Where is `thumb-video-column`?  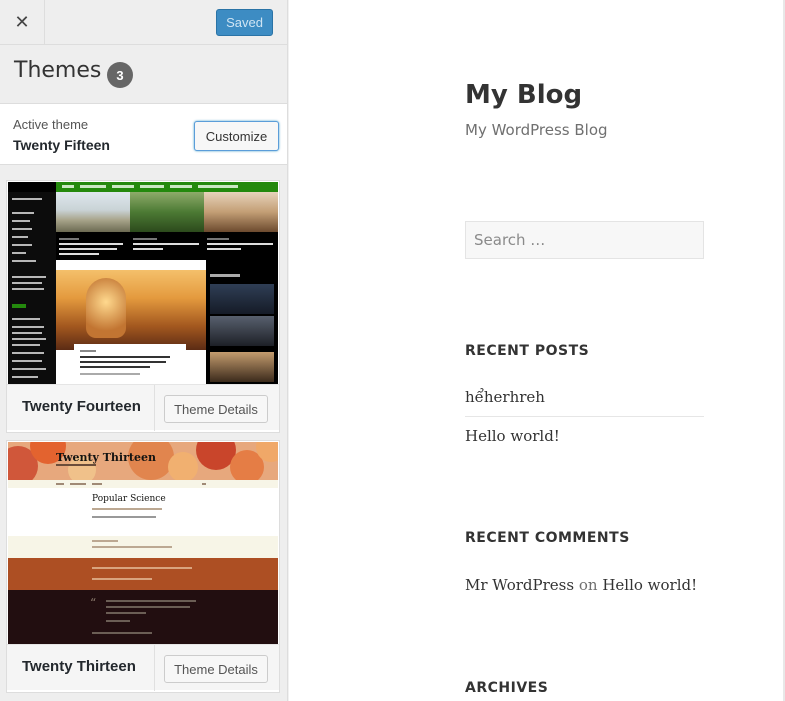
thumb-video-column is located at coordinates (242, 322).